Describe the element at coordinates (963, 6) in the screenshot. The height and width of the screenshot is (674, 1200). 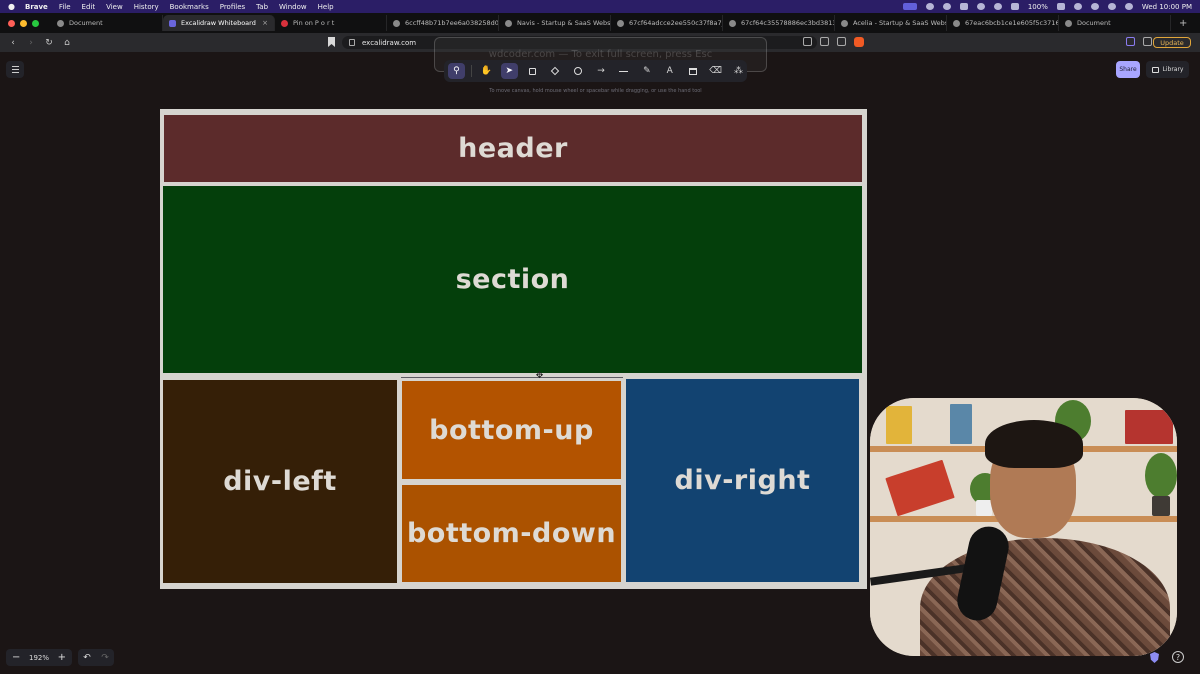
I see `music-icon` at that location.